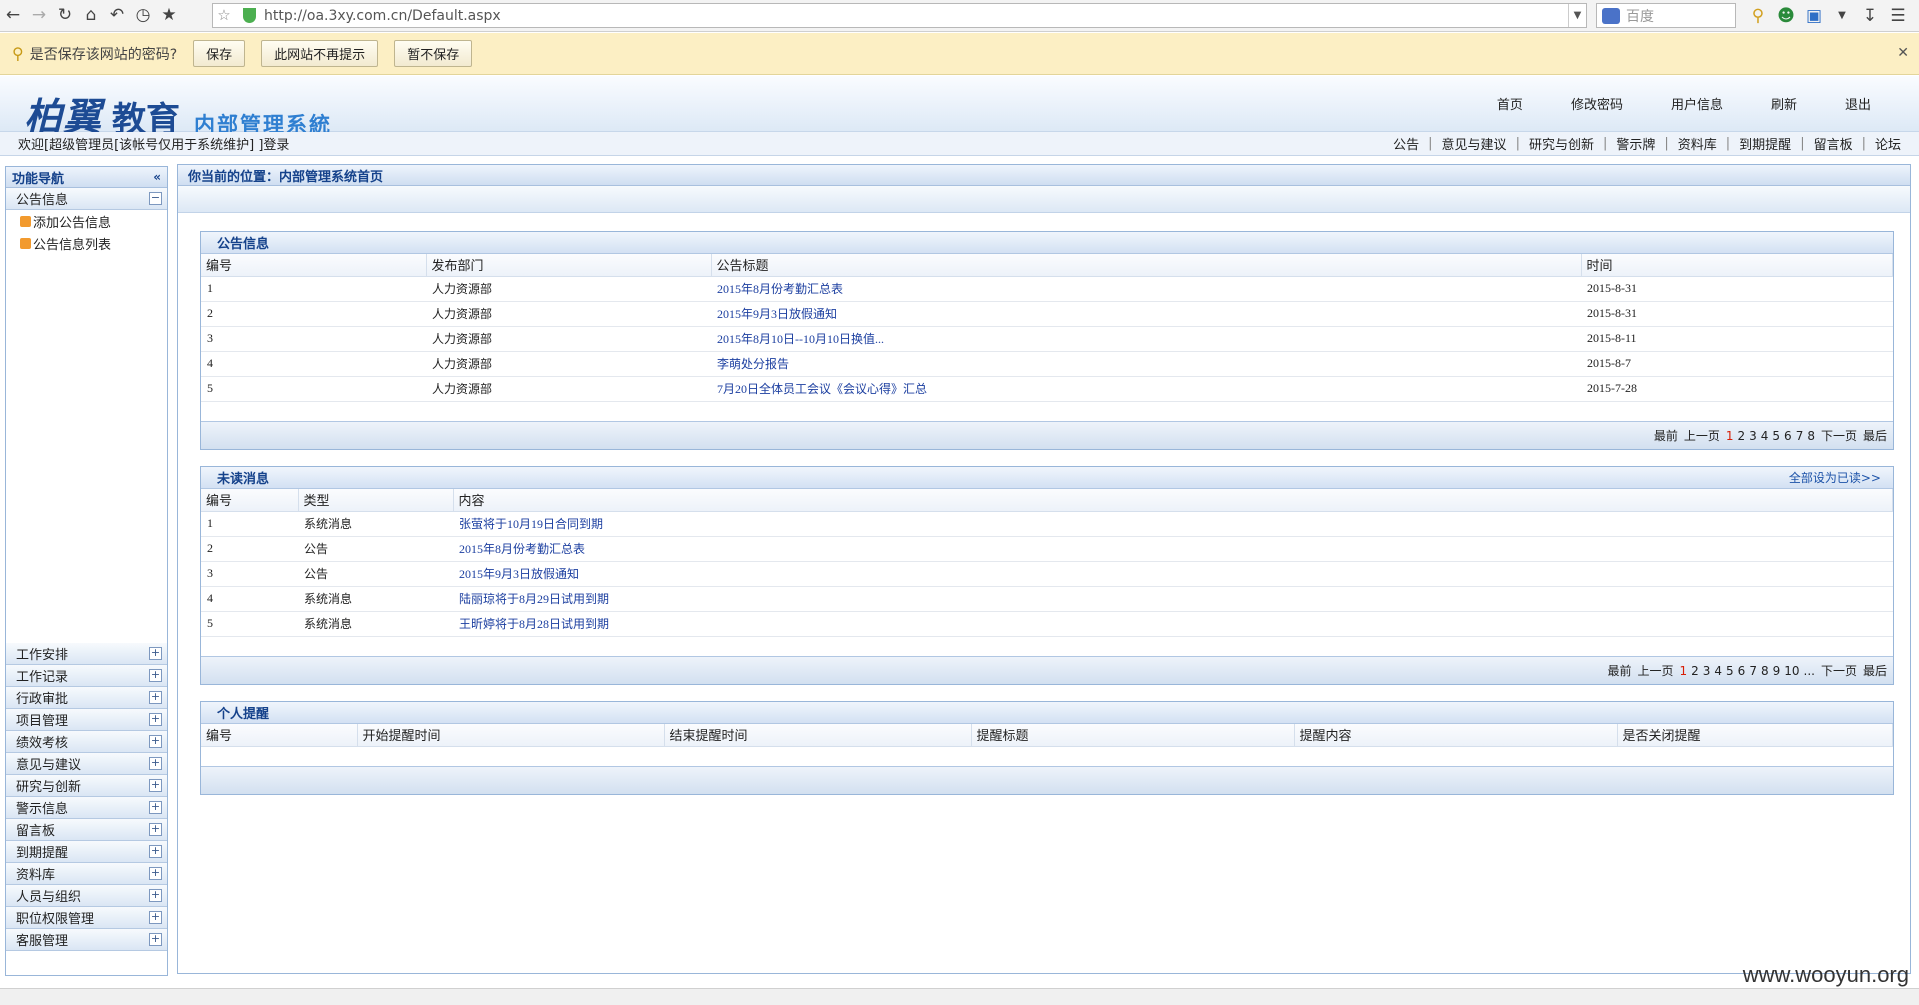 The image size is (1919, 1005). Describe the element at coordinates (86, 808) in the screenshot. I see `menu-item: 警示信息 +` at that location.